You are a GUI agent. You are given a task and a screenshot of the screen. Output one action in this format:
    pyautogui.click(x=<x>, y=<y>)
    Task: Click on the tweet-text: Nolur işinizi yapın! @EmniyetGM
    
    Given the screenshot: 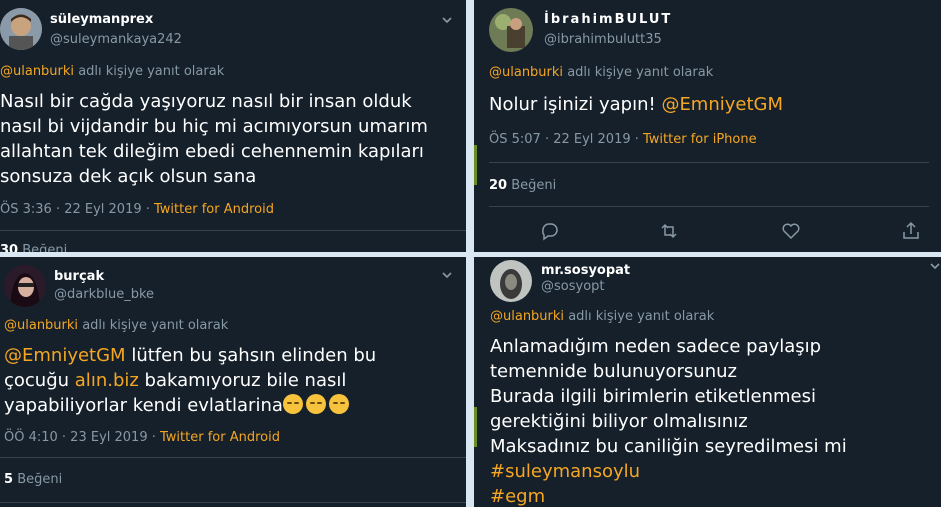 What is the action you would take?
    pyautogui.click(x=636, y=104)
    